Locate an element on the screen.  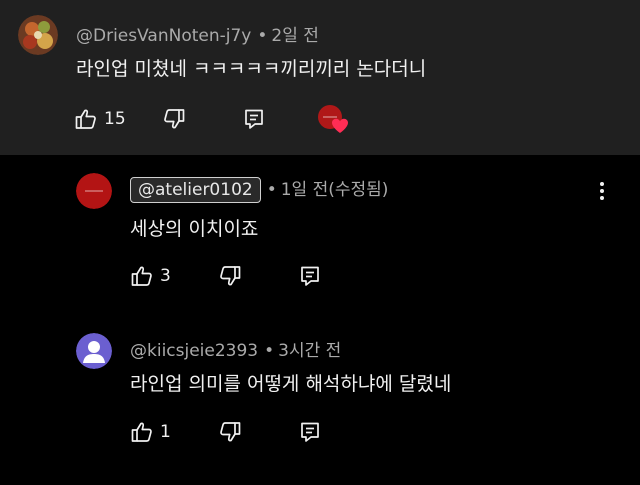
kebab-icon is located at coordinates (602, 194).